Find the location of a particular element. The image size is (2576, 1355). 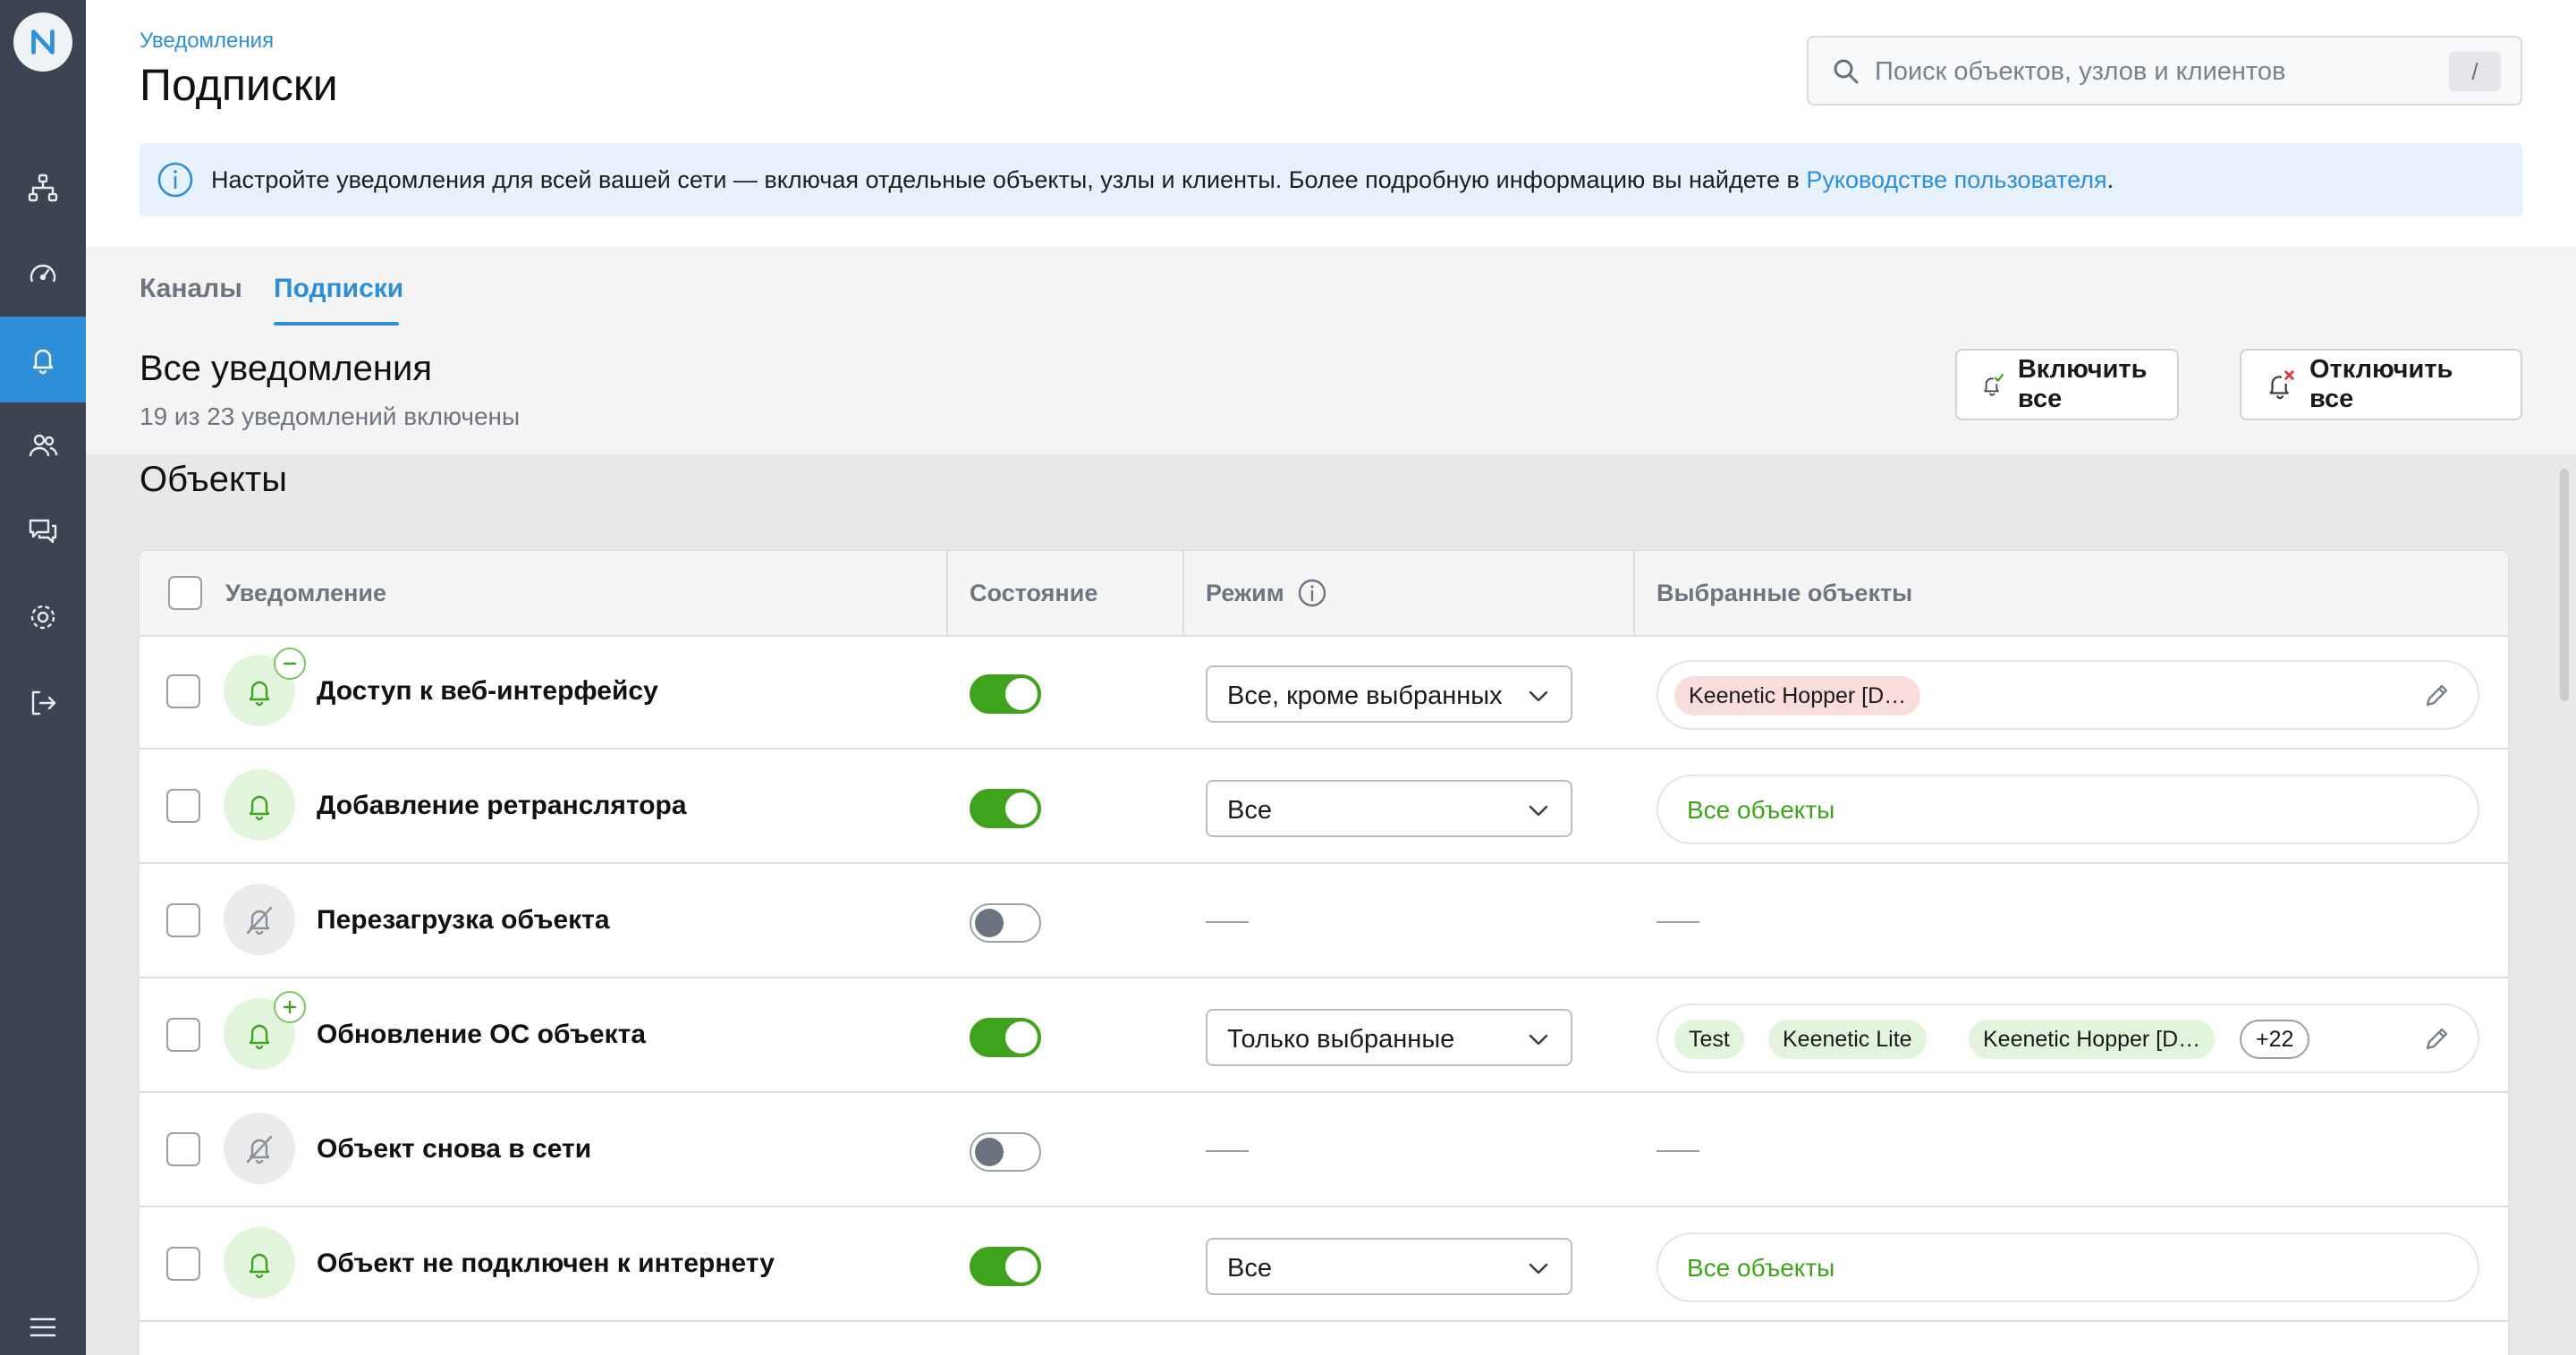

header-mode: Режим is located at coordinates (1245, 593).